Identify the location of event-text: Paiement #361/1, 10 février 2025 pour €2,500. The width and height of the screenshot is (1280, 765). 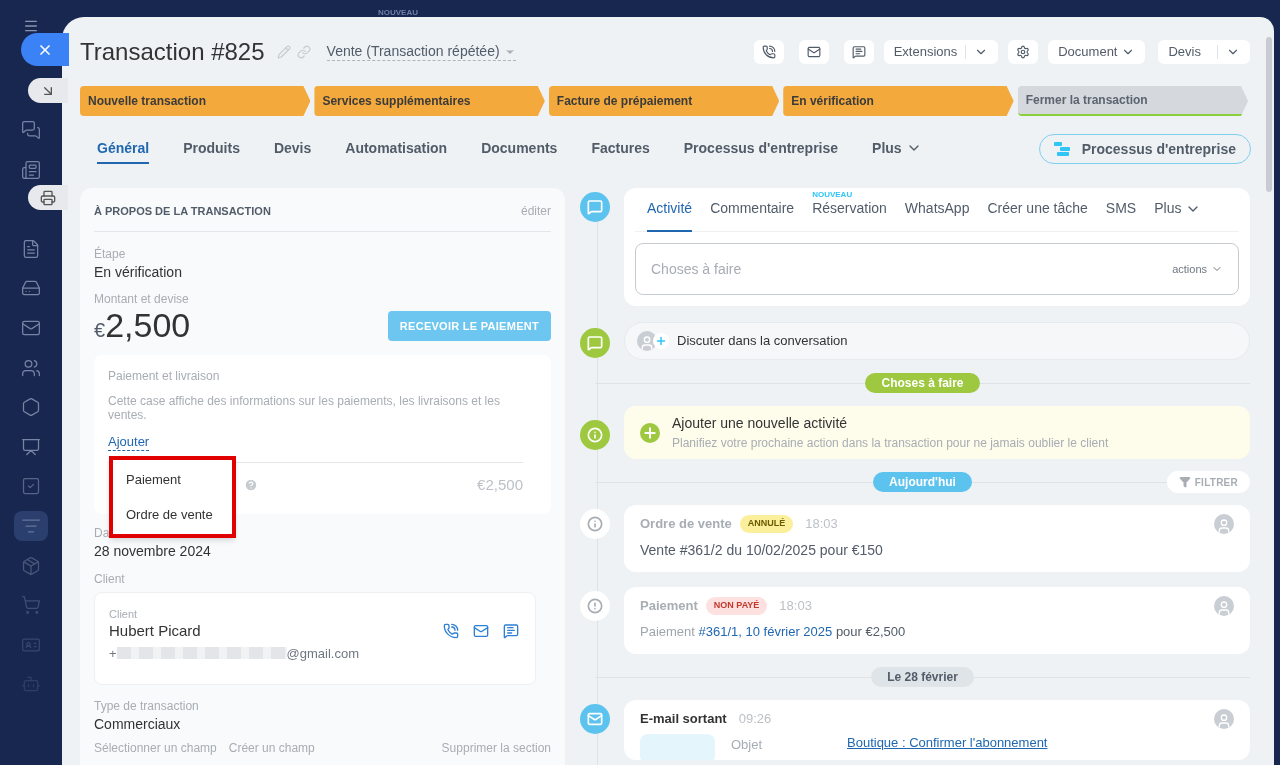
(773, 632).